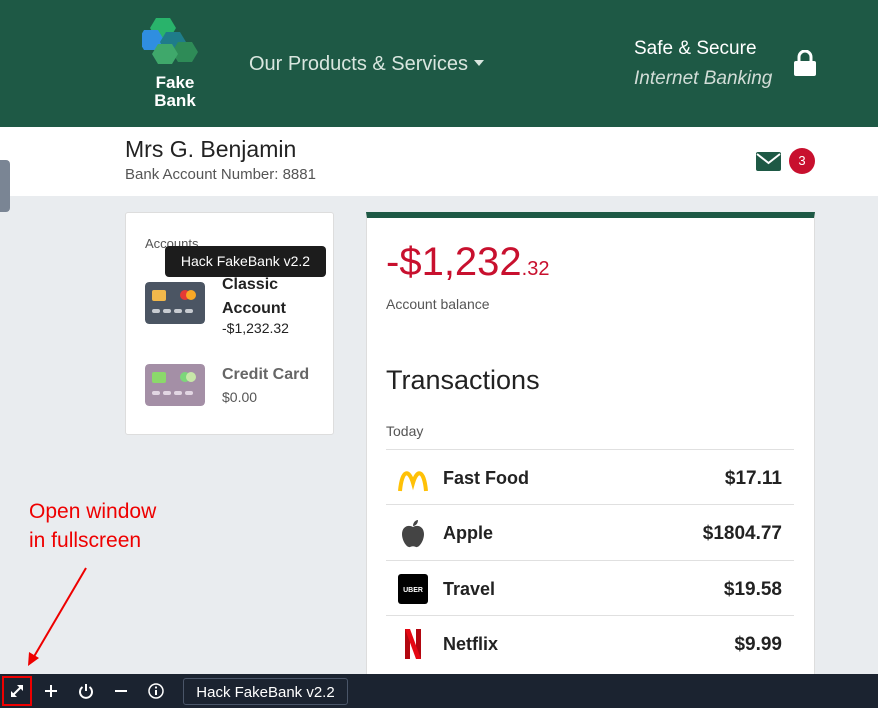 The image size is (878, 708). What do you see at coordinates (590, 643) in the screenshot?
I see `transaction-row: Netflix $9.99` at bounding box center [590, 643].